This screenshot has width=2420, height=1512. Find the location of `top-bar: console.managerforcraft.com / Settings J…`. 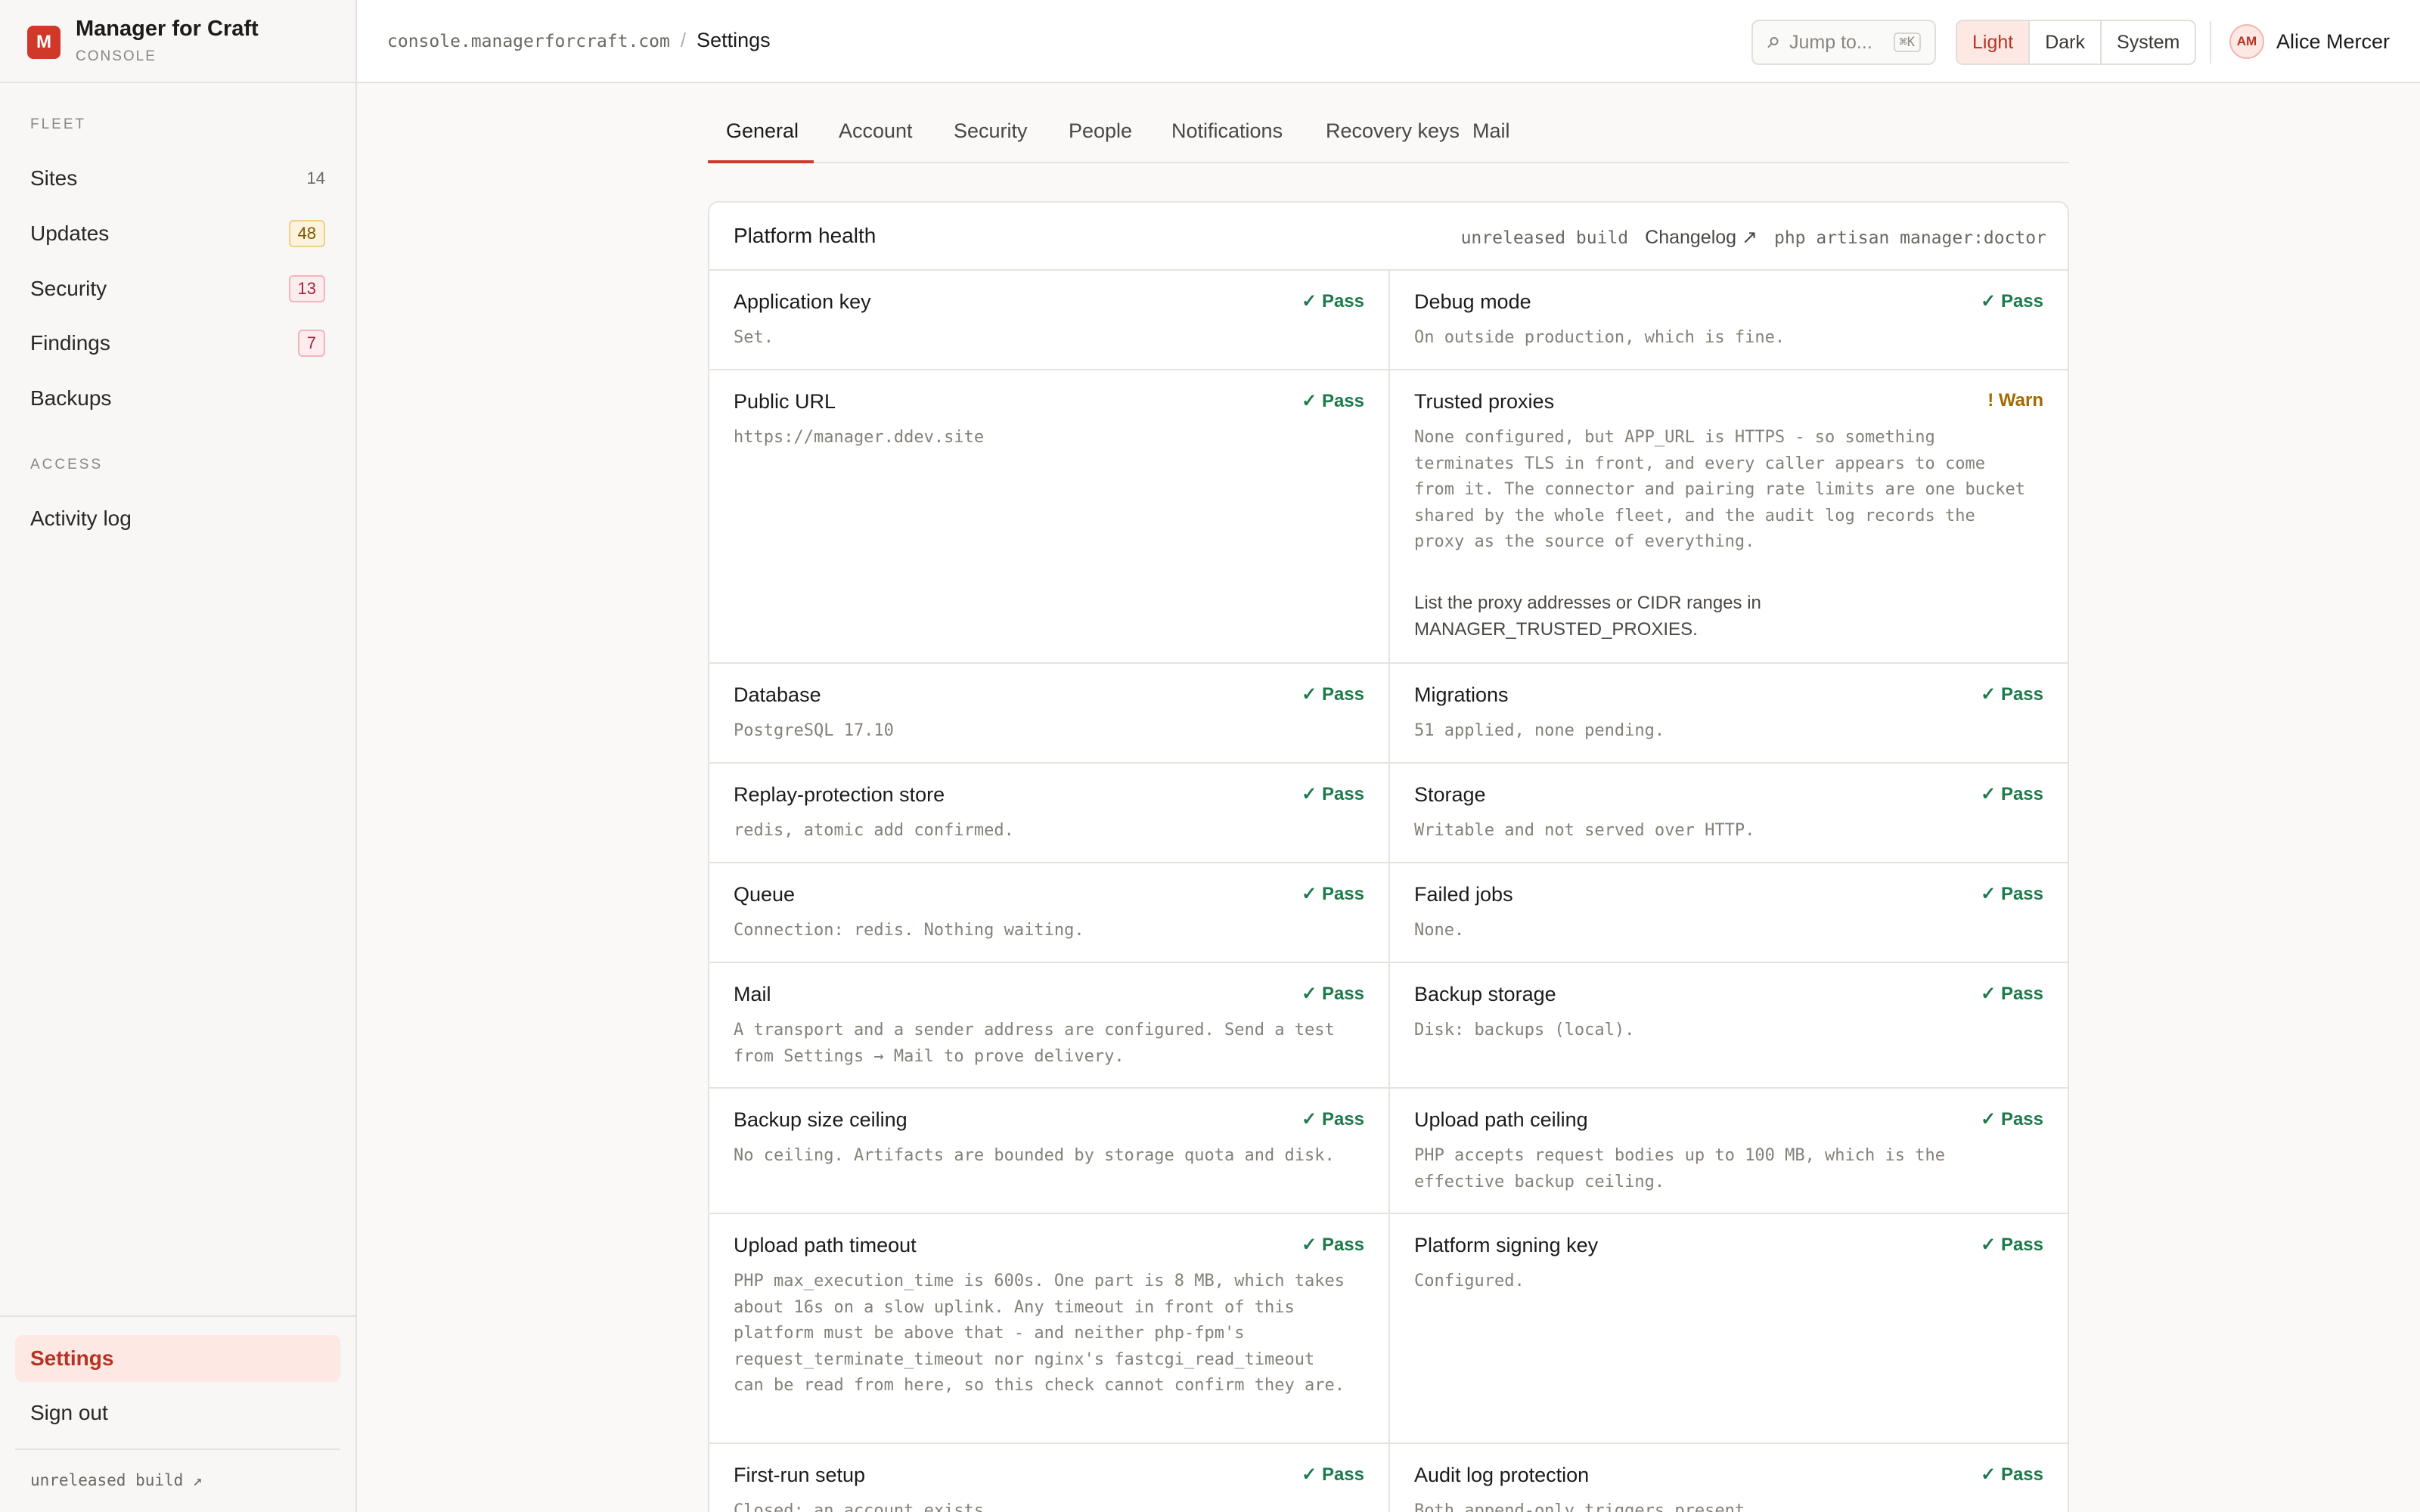

top-bar: console.managerforcraft.com / Settings J… is located at coordinates (1388, 42).